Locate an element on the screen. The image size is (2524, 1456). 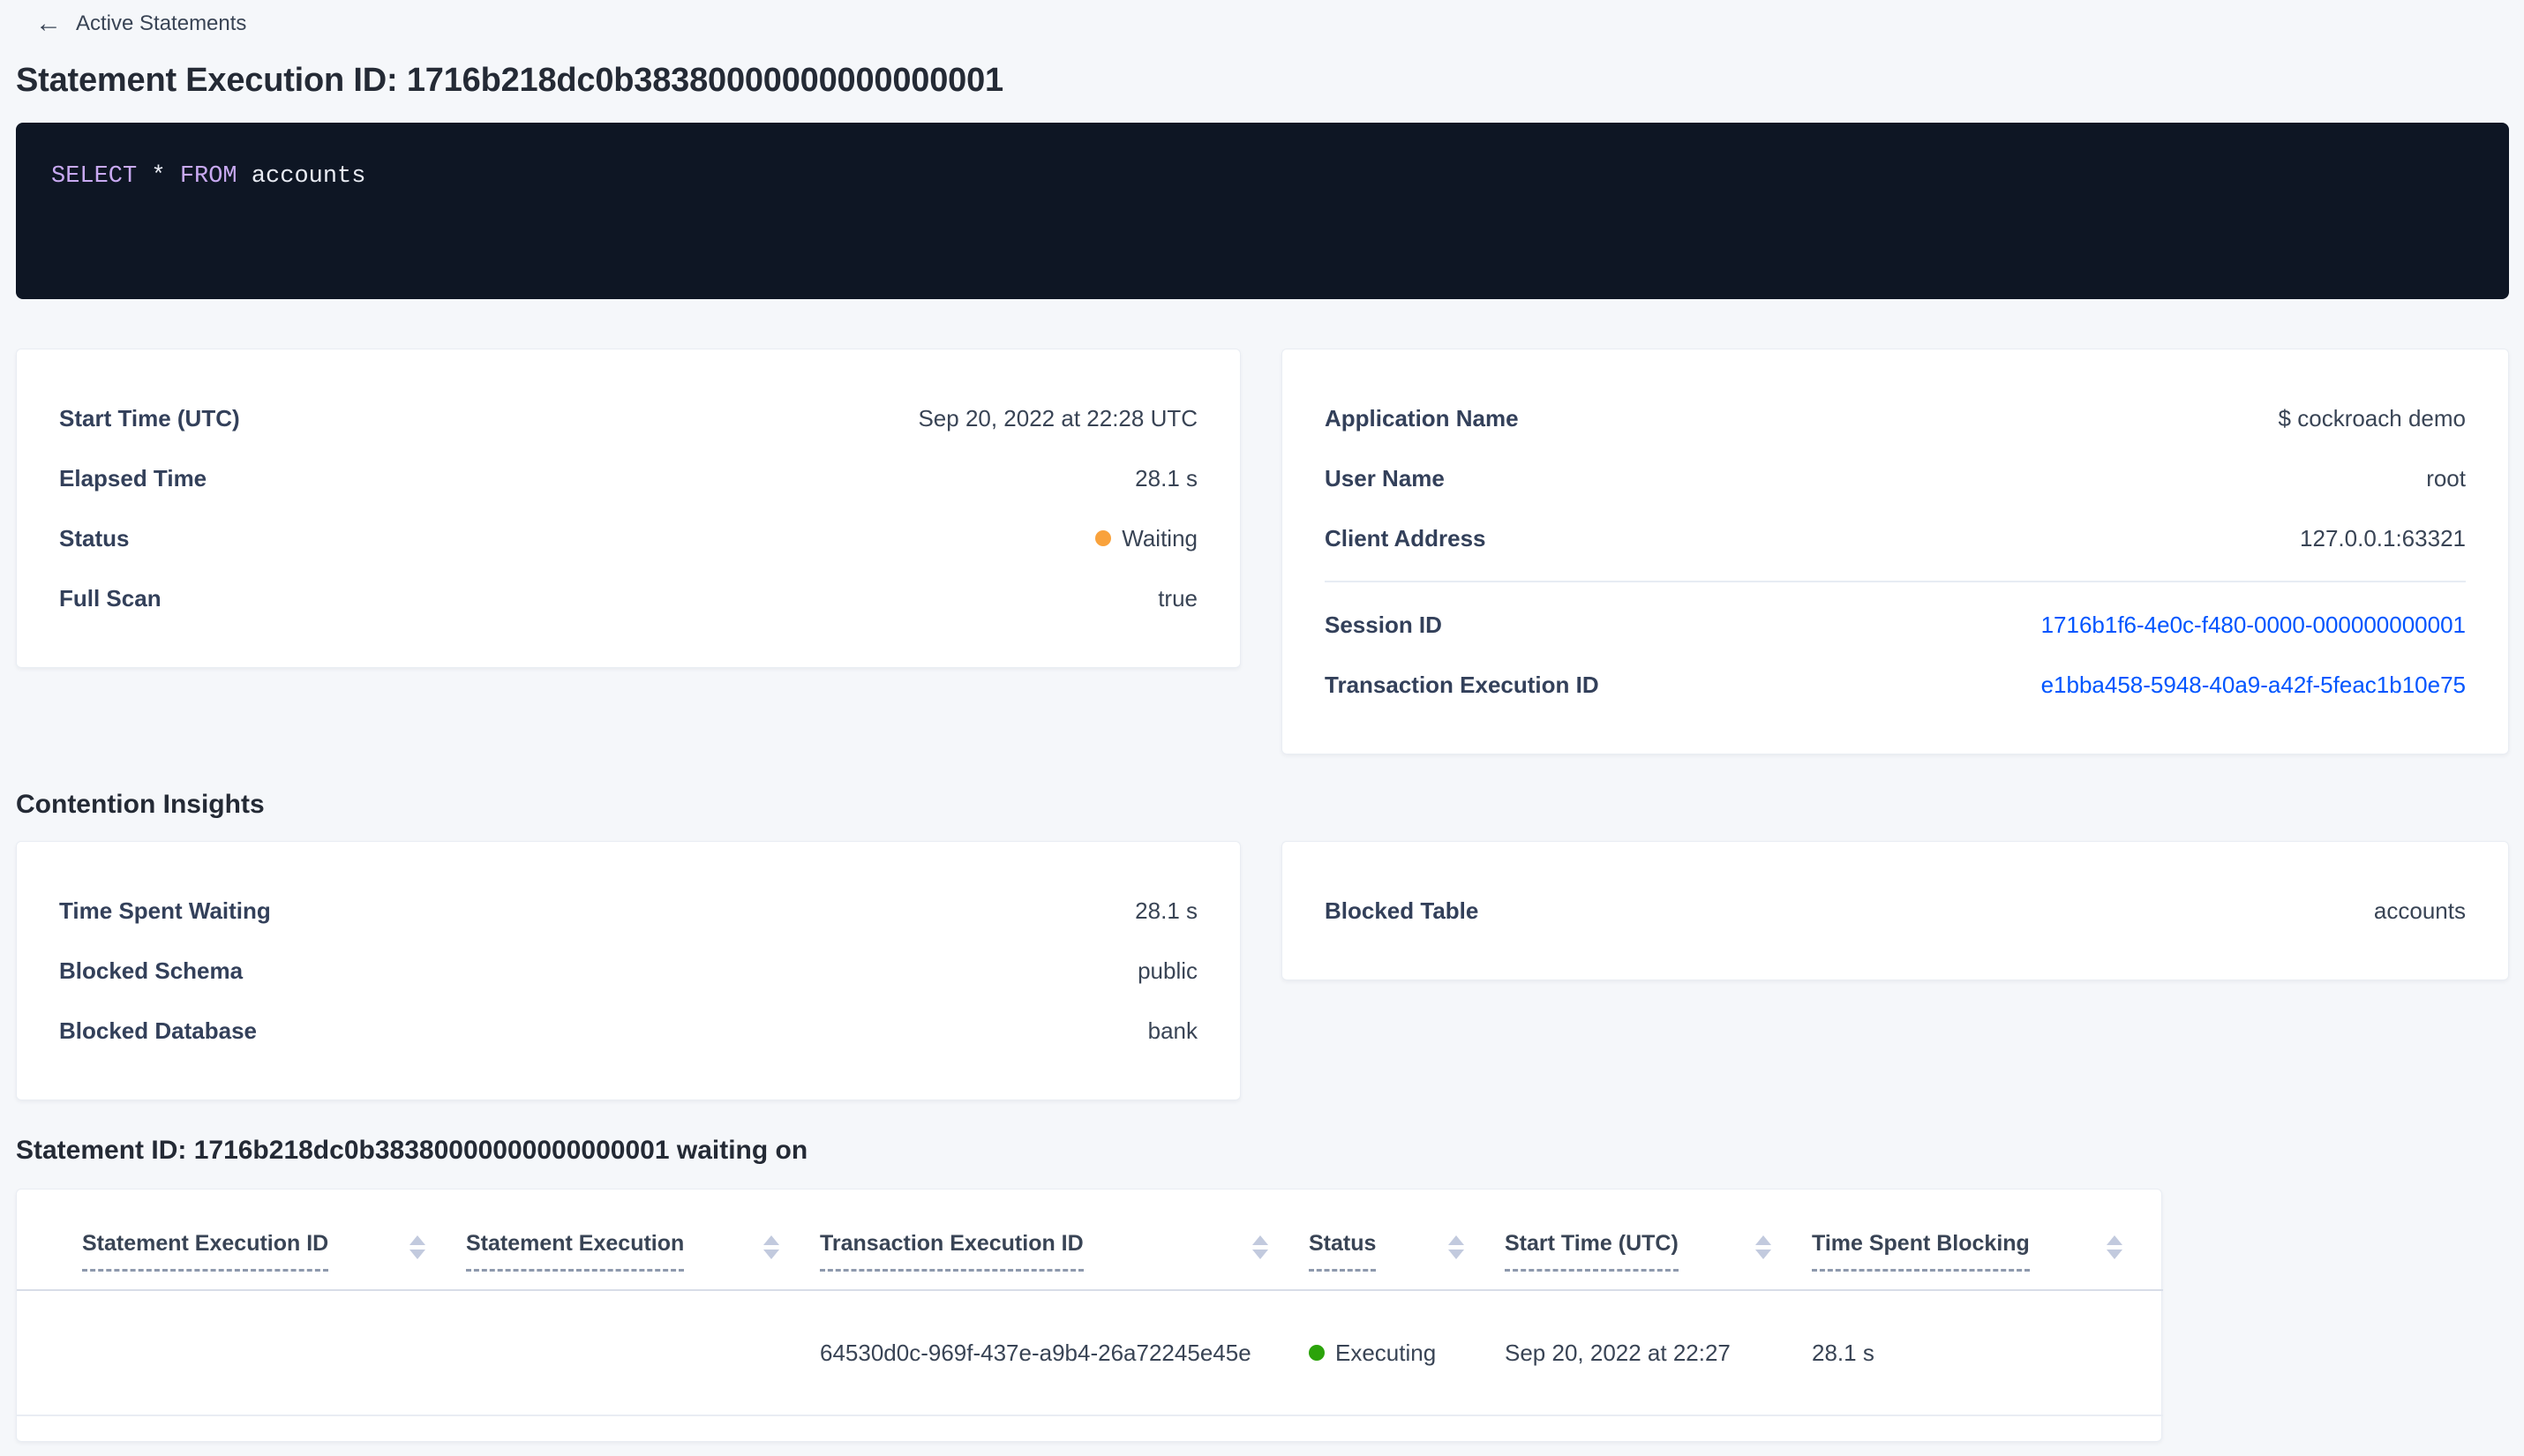
column-header-statement-execution: Statement Execution is located at coordinates (643, 1240).